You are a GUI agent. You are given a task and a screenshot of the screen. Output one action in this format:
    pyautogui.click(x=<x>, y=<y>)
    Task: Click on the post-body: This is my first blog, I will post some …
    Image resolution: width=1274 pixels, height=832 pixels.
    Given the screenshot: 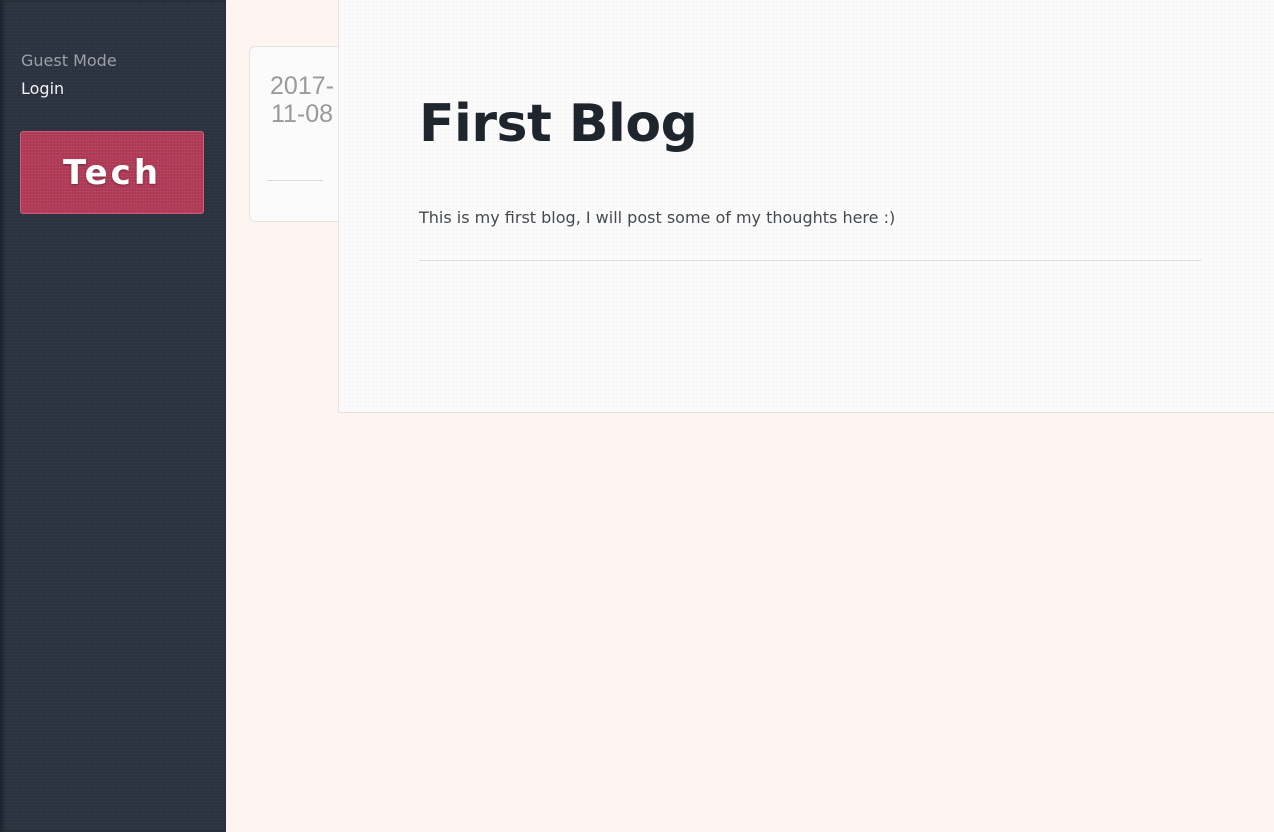 What is the action you would take?
    pyautogui.click(x=657, y=217)
    